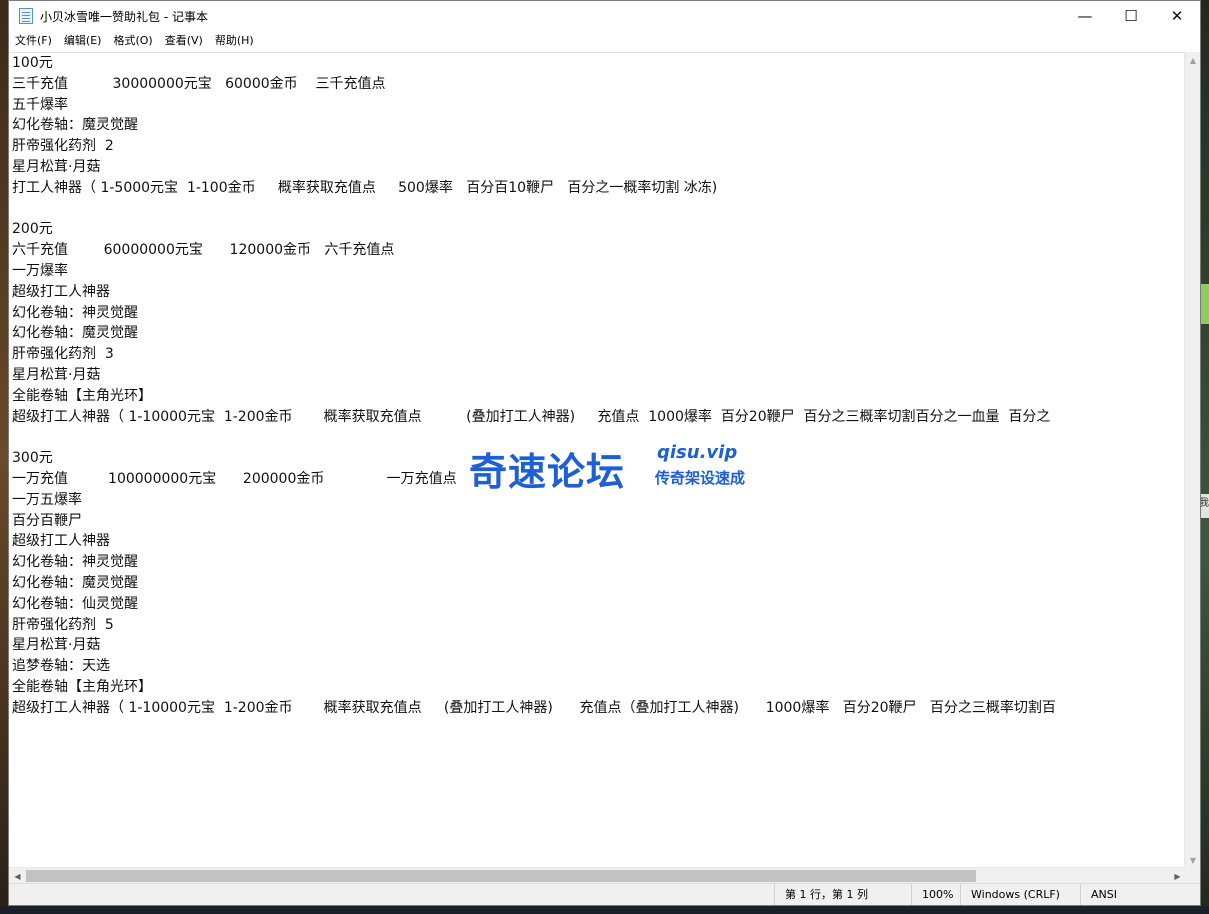 Image resolution: width=1209 pixels, height=914 pixels. What do you see at coordinates (1192, 875) in the screenshot?
I see `scrollbar-corner` at bounding box center [1192, 875].